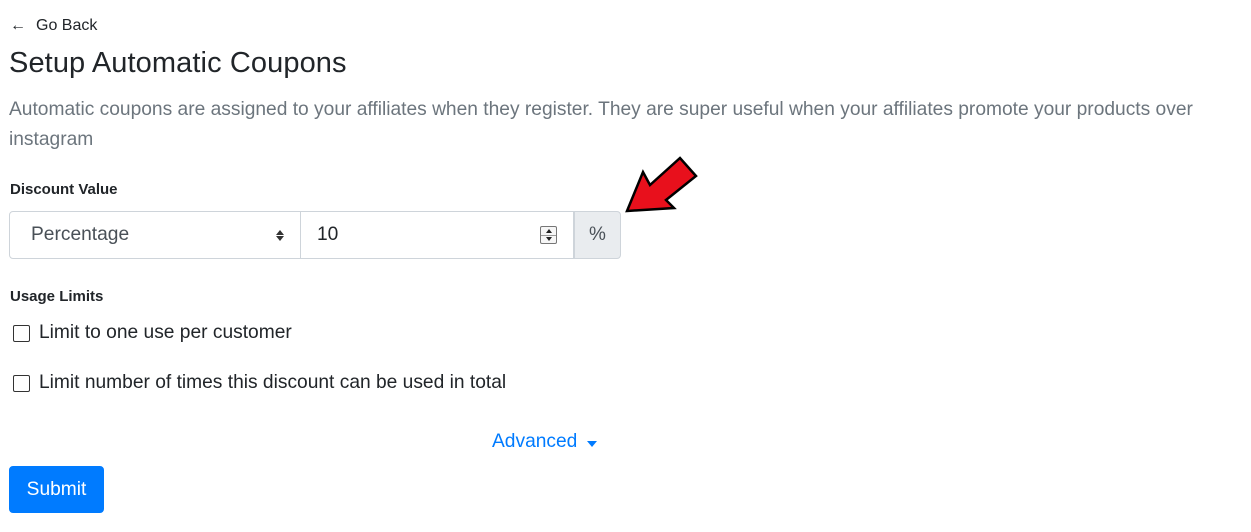  Describe the element at coordinates (155, 235) in the screenshot. I see `discount-type-select: Percentage` at that location.